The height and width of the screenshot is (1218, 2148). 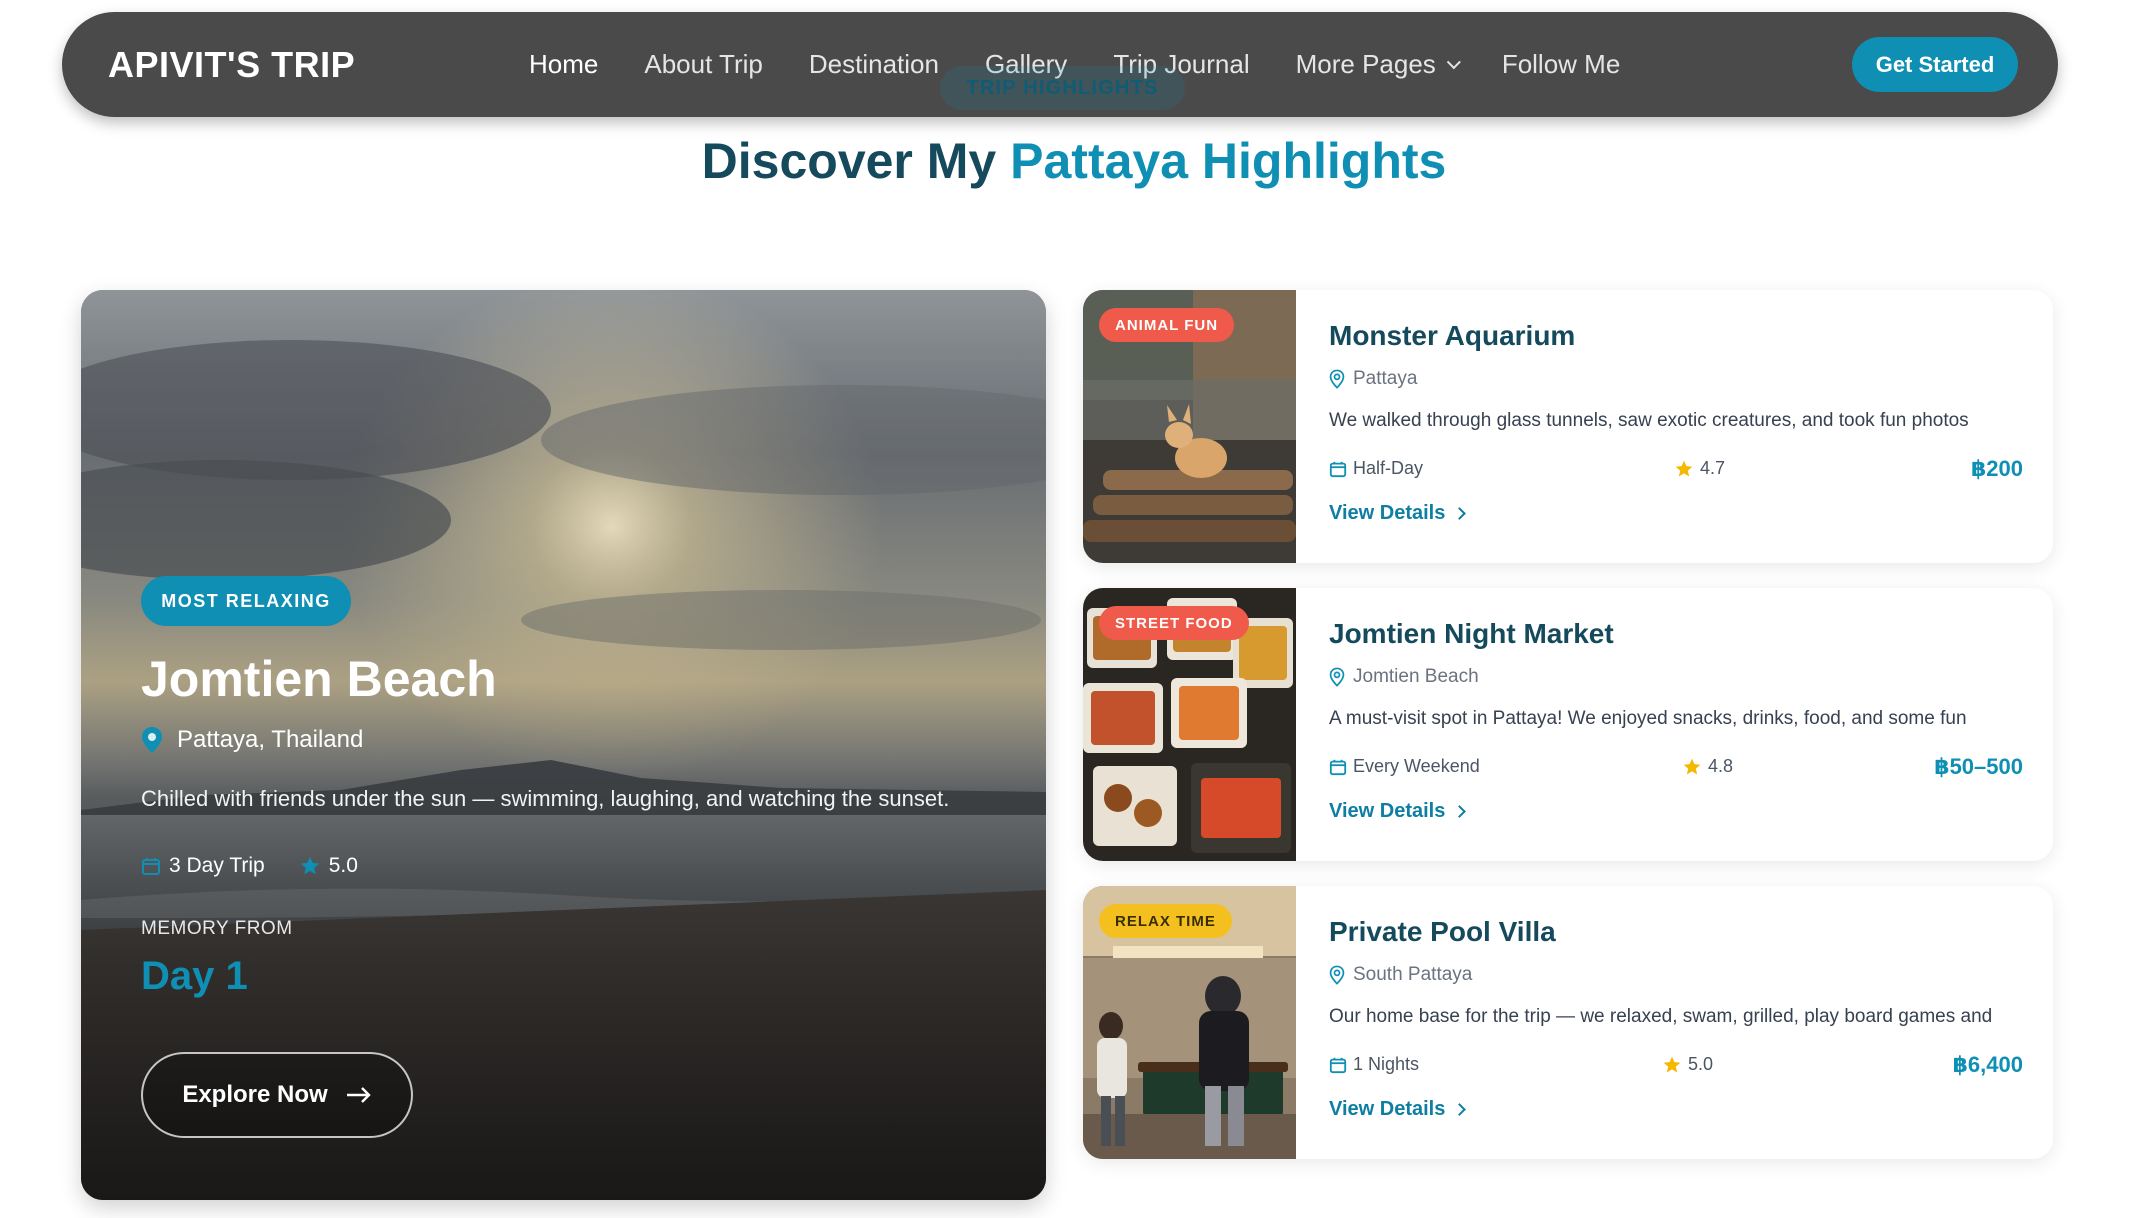 I want to click on card-location-text: South Pattaya, so click(x=1413, y=974).